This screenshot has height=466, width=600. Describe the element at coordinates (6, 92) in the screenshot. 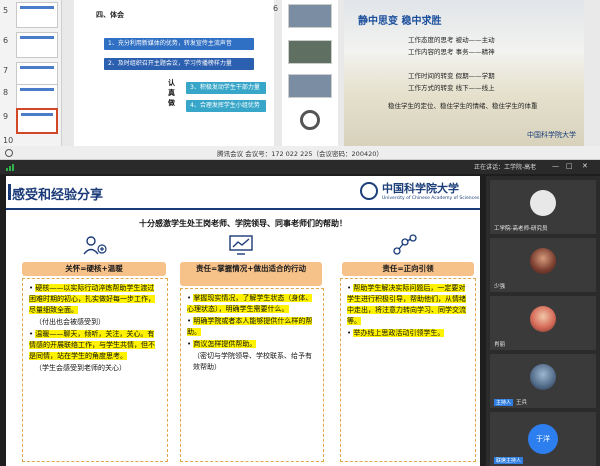

I see `slide-number: 8` at that location.